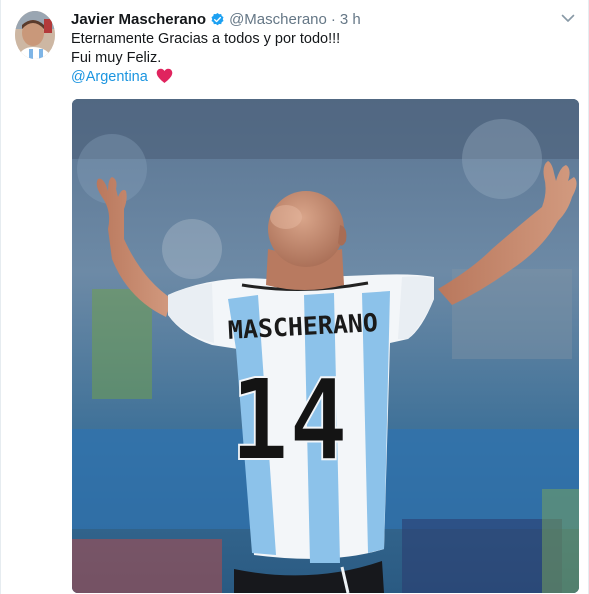 Image resolution: width=589 pixels, height=594 pixels. What do you see at coordinates (350, 19) in the screenshot?
I see `tweet-timestamp: 3 h` at bounding box center [350, 19].